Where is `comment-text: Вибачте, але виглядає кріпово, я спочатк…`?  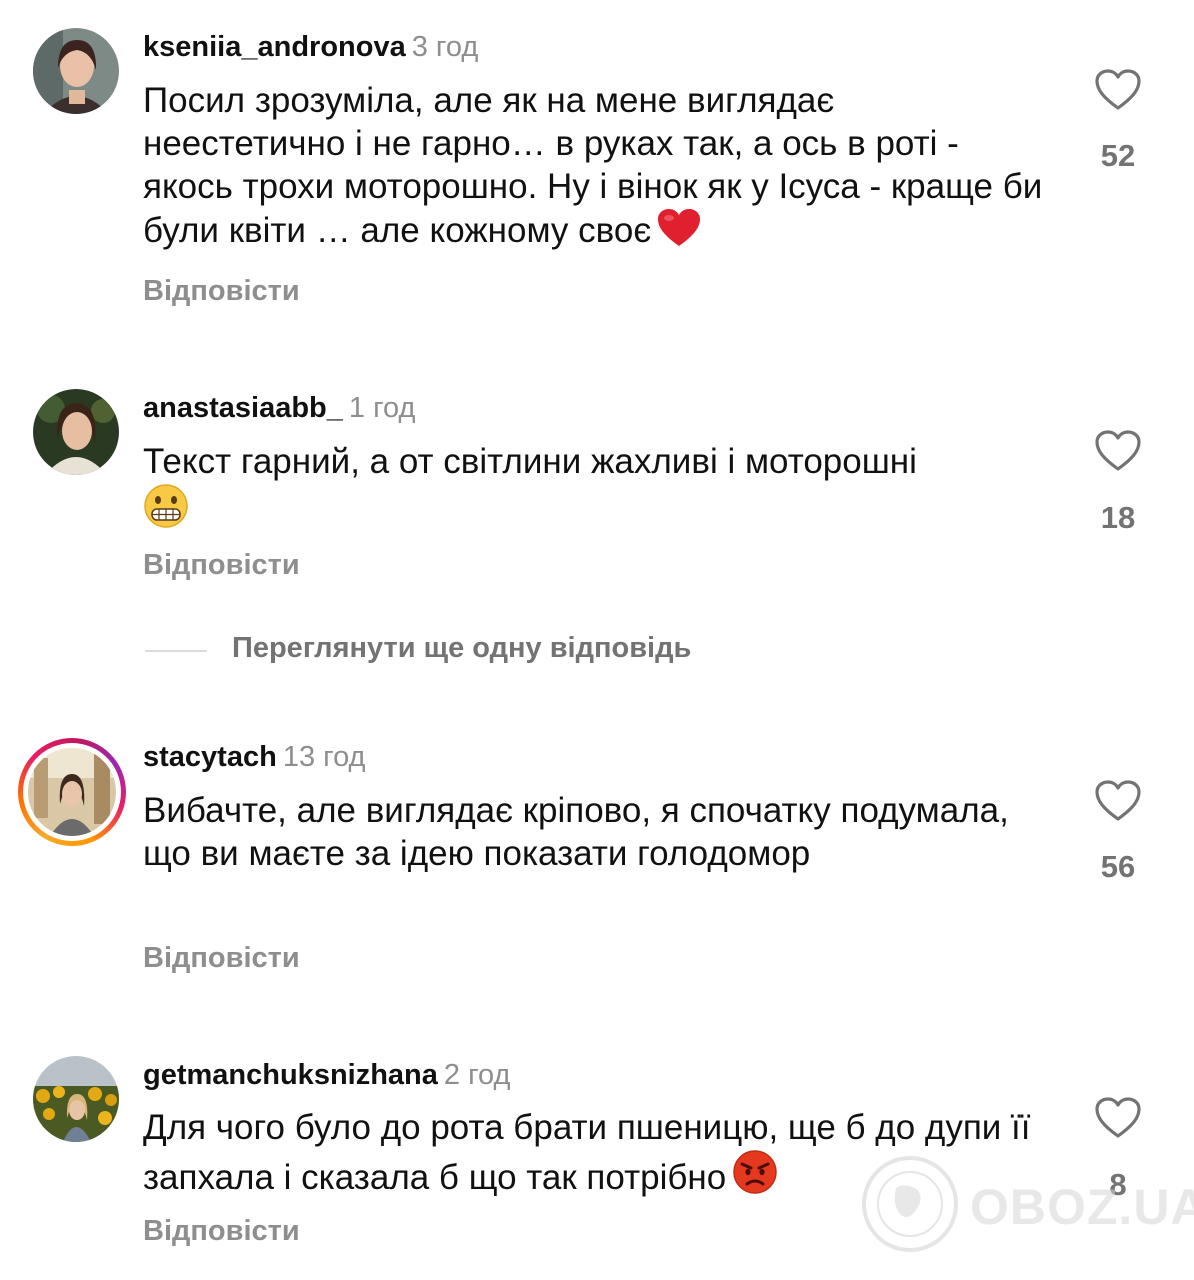
comment-text: Вибачте, але виглядає кріпово, я спочатк… is located at coordinates (593, 832).